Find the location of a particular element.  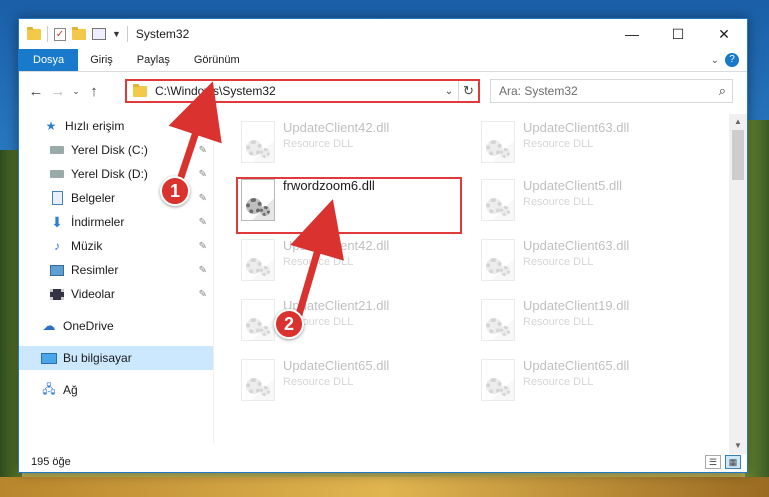

file-name: UpdateClient63.dll is located at coordinates (576, 127).